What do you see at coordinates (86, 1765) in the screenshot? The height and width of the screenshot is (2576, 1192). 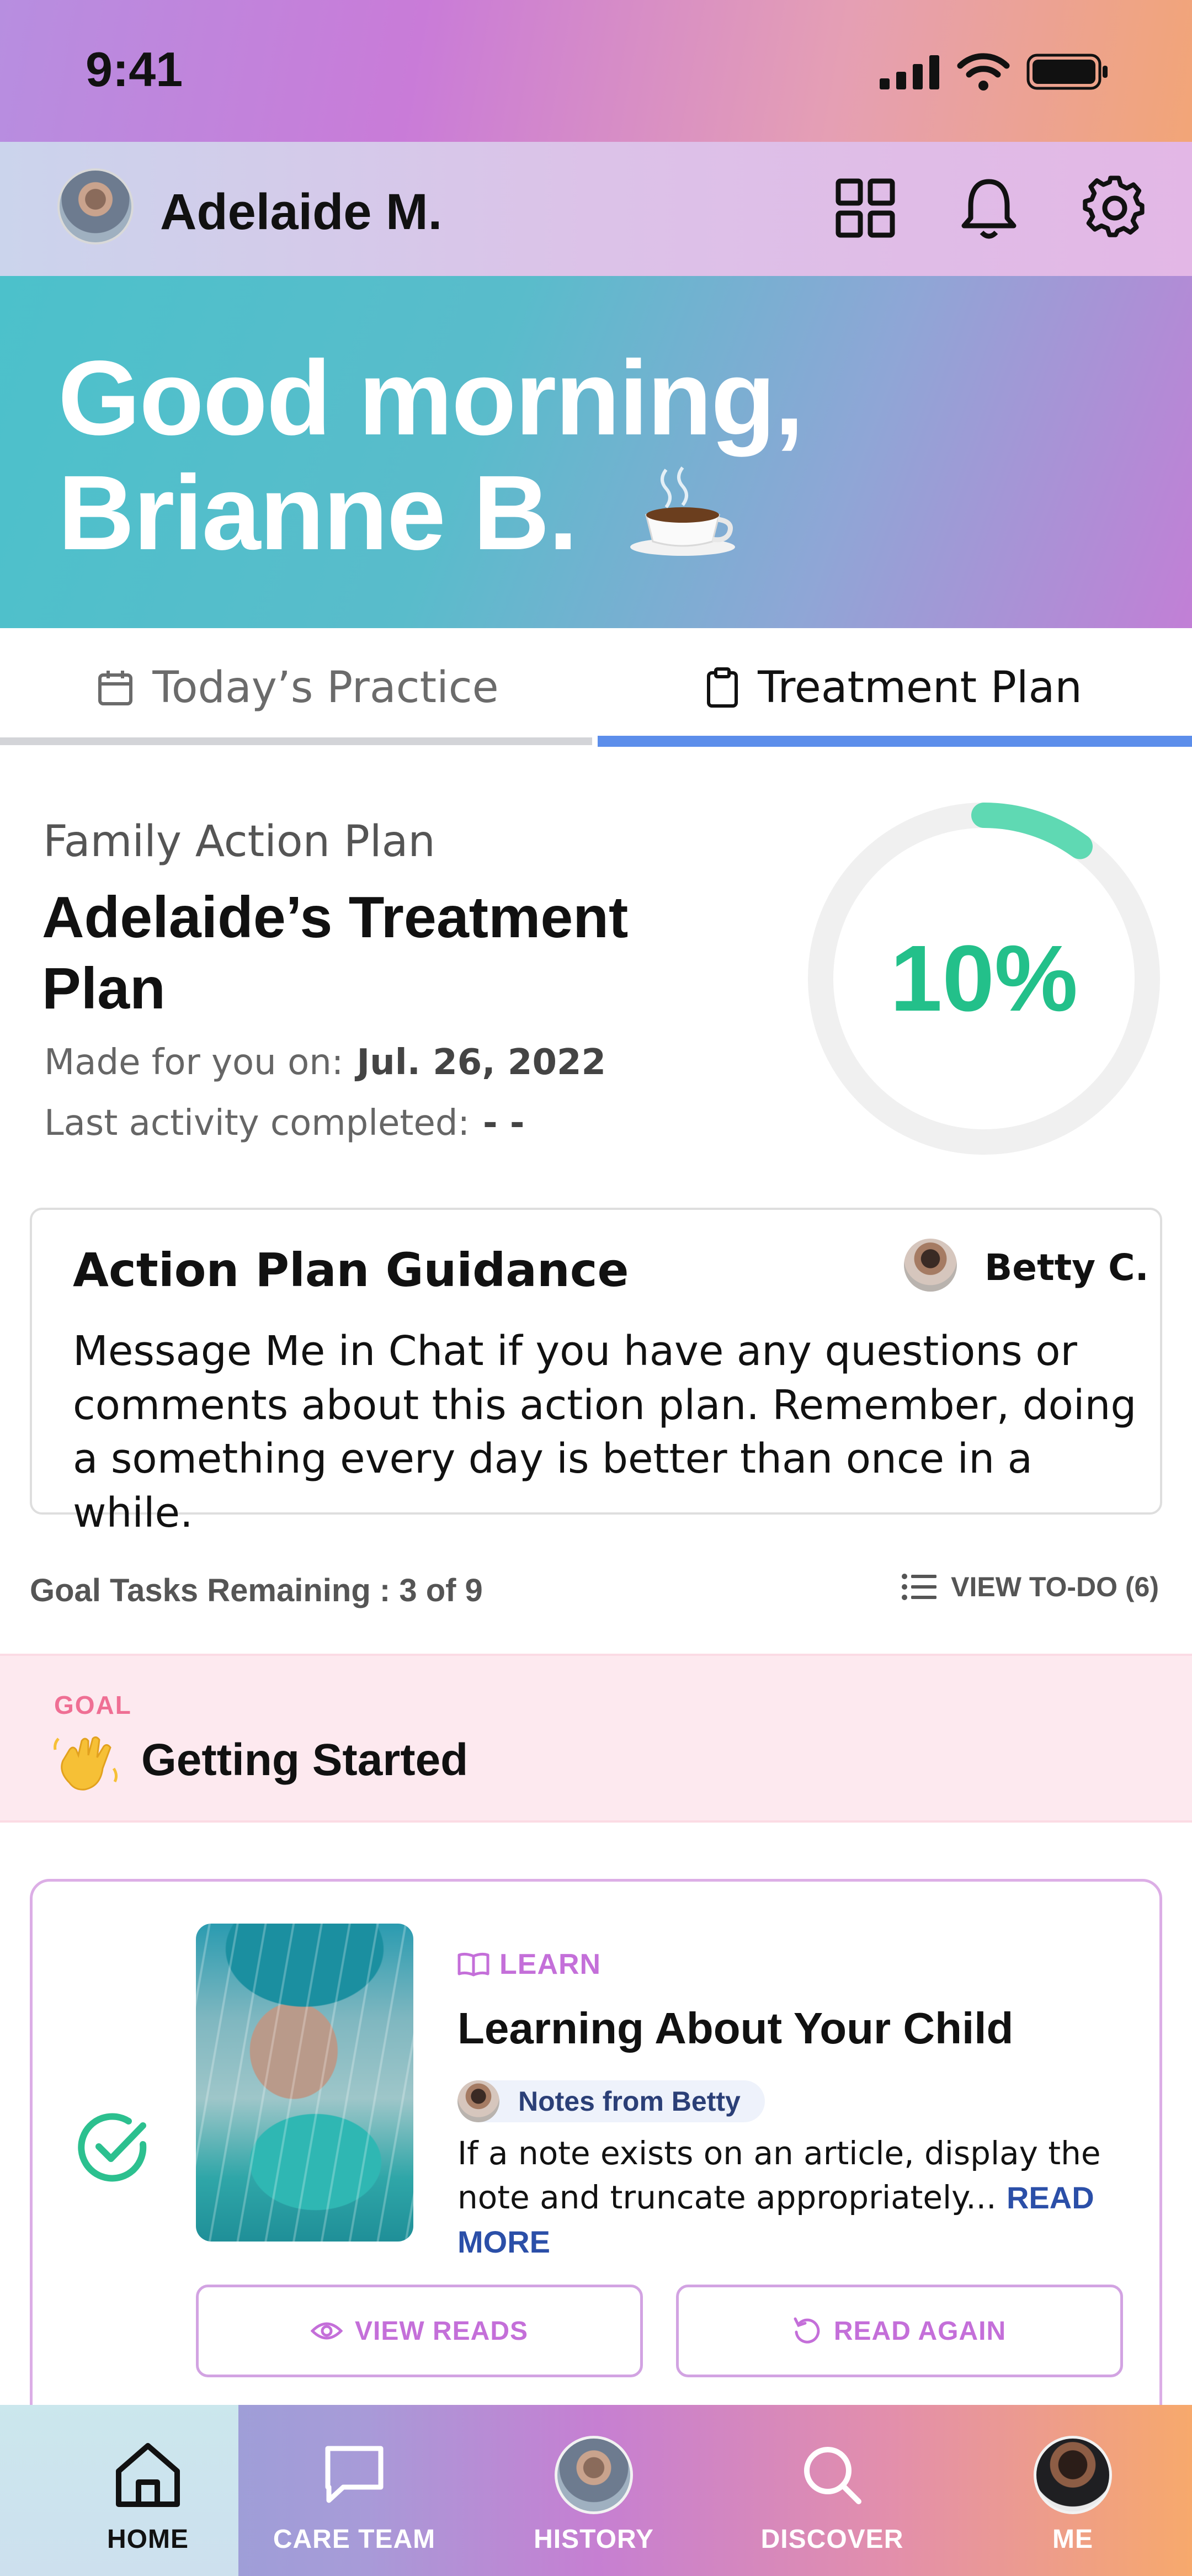 I see `waving-hand-icon` at bounding box center [86, 1765].